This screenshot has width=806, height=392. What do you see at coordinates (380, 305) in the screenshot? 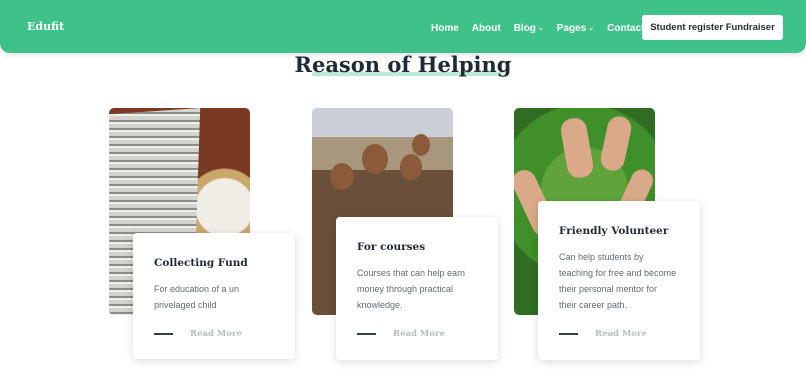
I see `card-desc-line: knowledge.` at bounding box center [380, 305].